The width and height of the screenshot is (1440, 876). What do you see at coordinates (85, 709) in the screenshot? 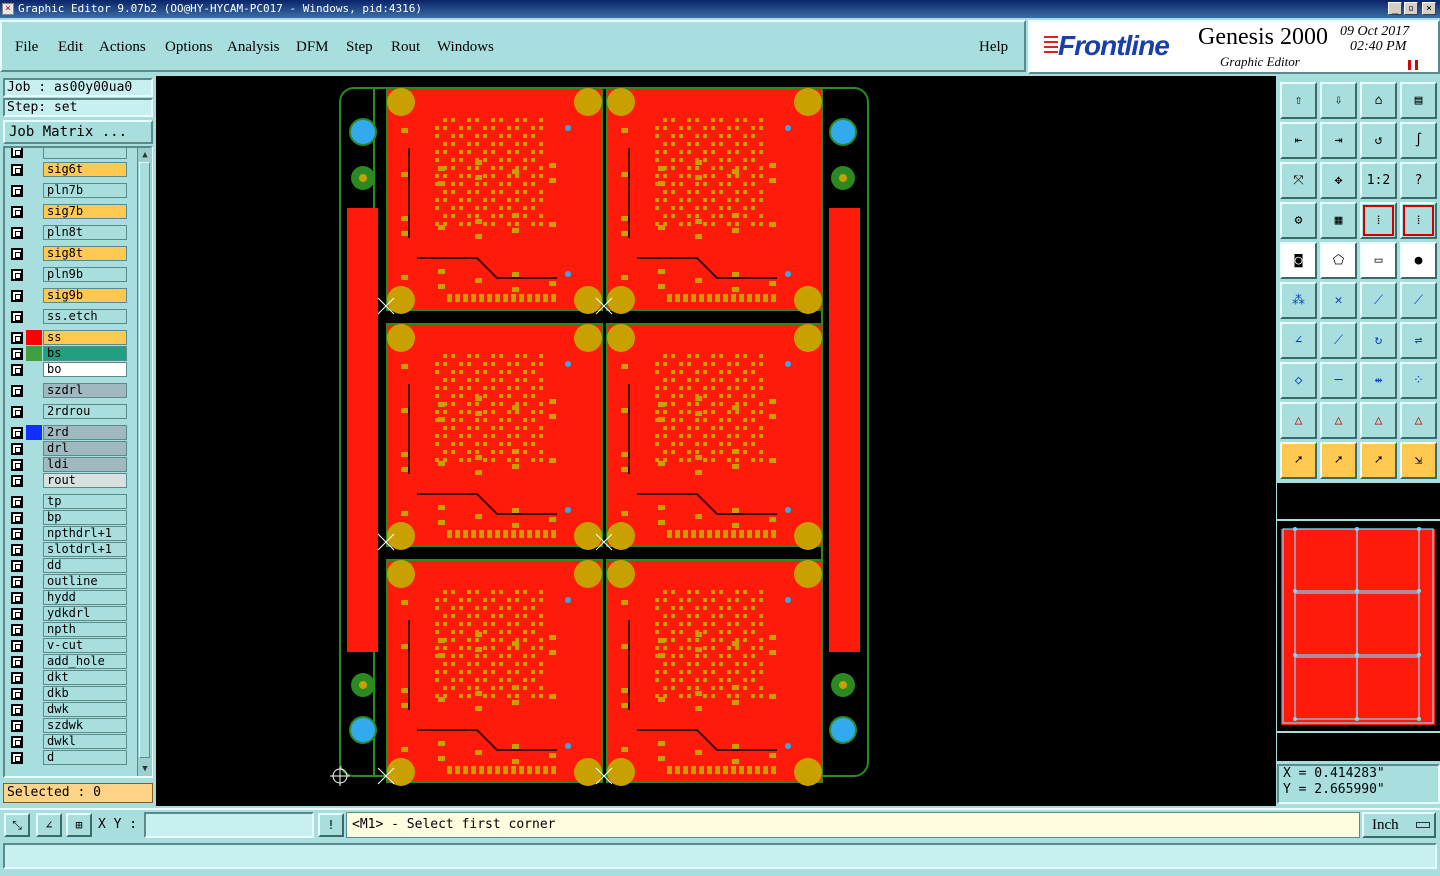
I see `layer-name: dwk` at bounding box center [85, 709].